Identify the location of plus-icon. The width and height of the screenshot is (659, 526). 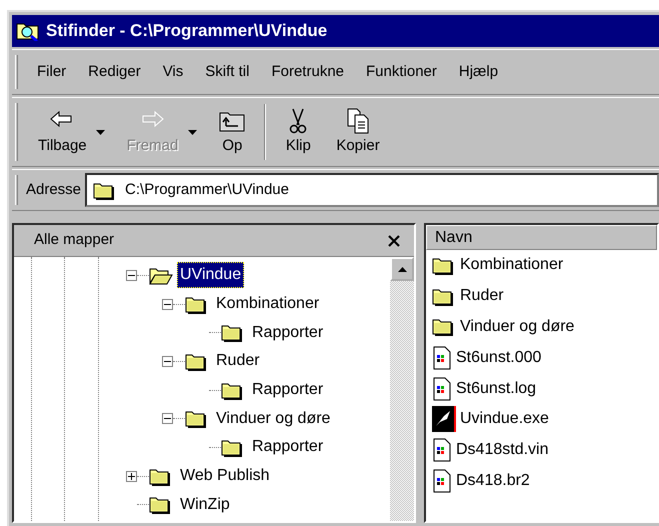
(131, 476).